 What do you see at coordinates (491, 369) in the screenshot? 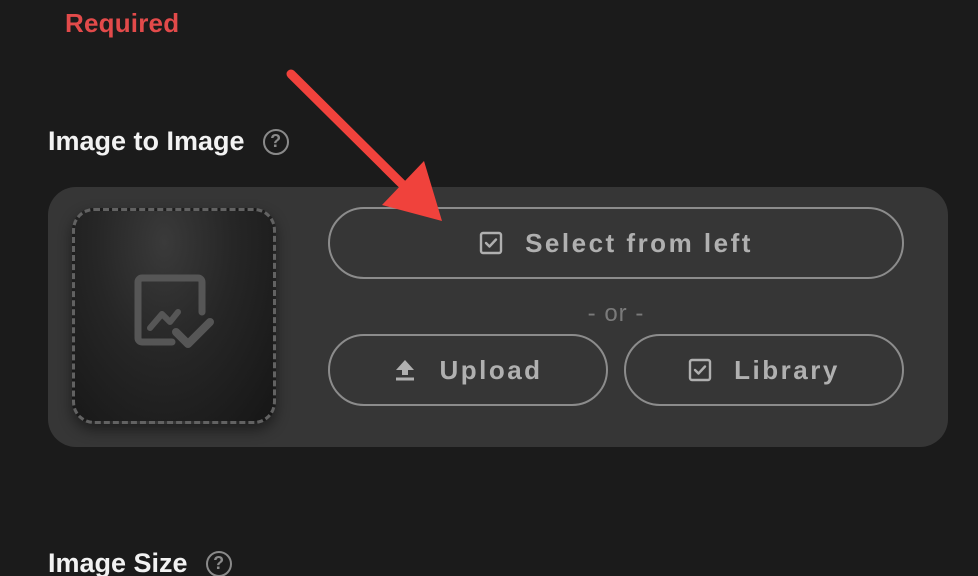
I see `upload-label: Upload` at bounding box center [491, 369].